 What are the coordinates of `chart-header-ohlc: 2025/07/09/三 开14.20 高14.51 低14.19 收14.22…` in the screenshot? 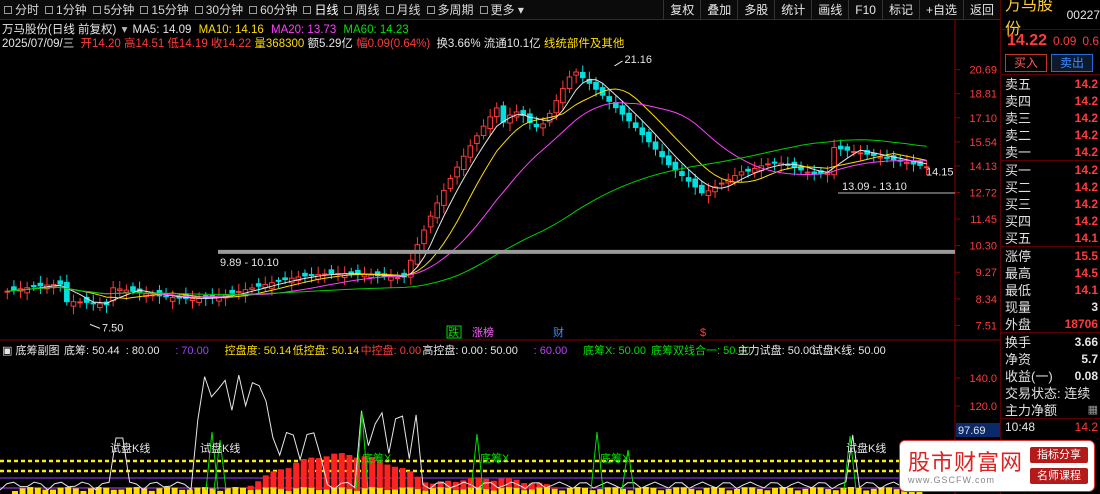 It's located at (313, 43).